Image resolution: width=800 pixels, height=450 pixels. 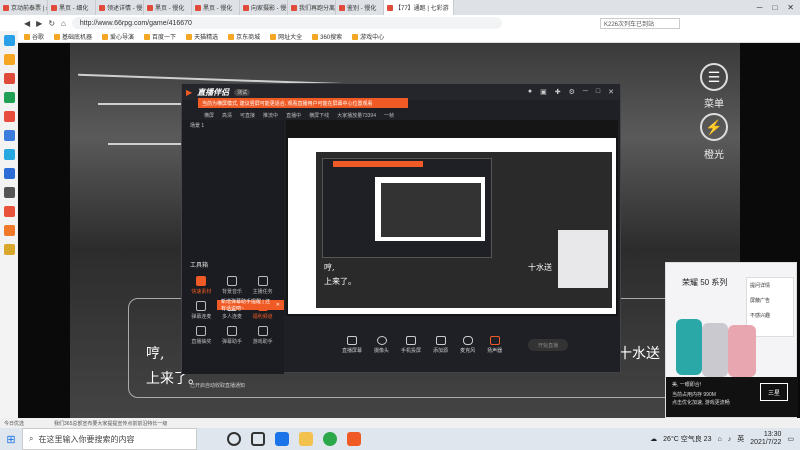 What do you see at coordinates (770, 285) in the screenshot?
I see `ad-menu-item: 提问详情` at bounding box center [770, 285].